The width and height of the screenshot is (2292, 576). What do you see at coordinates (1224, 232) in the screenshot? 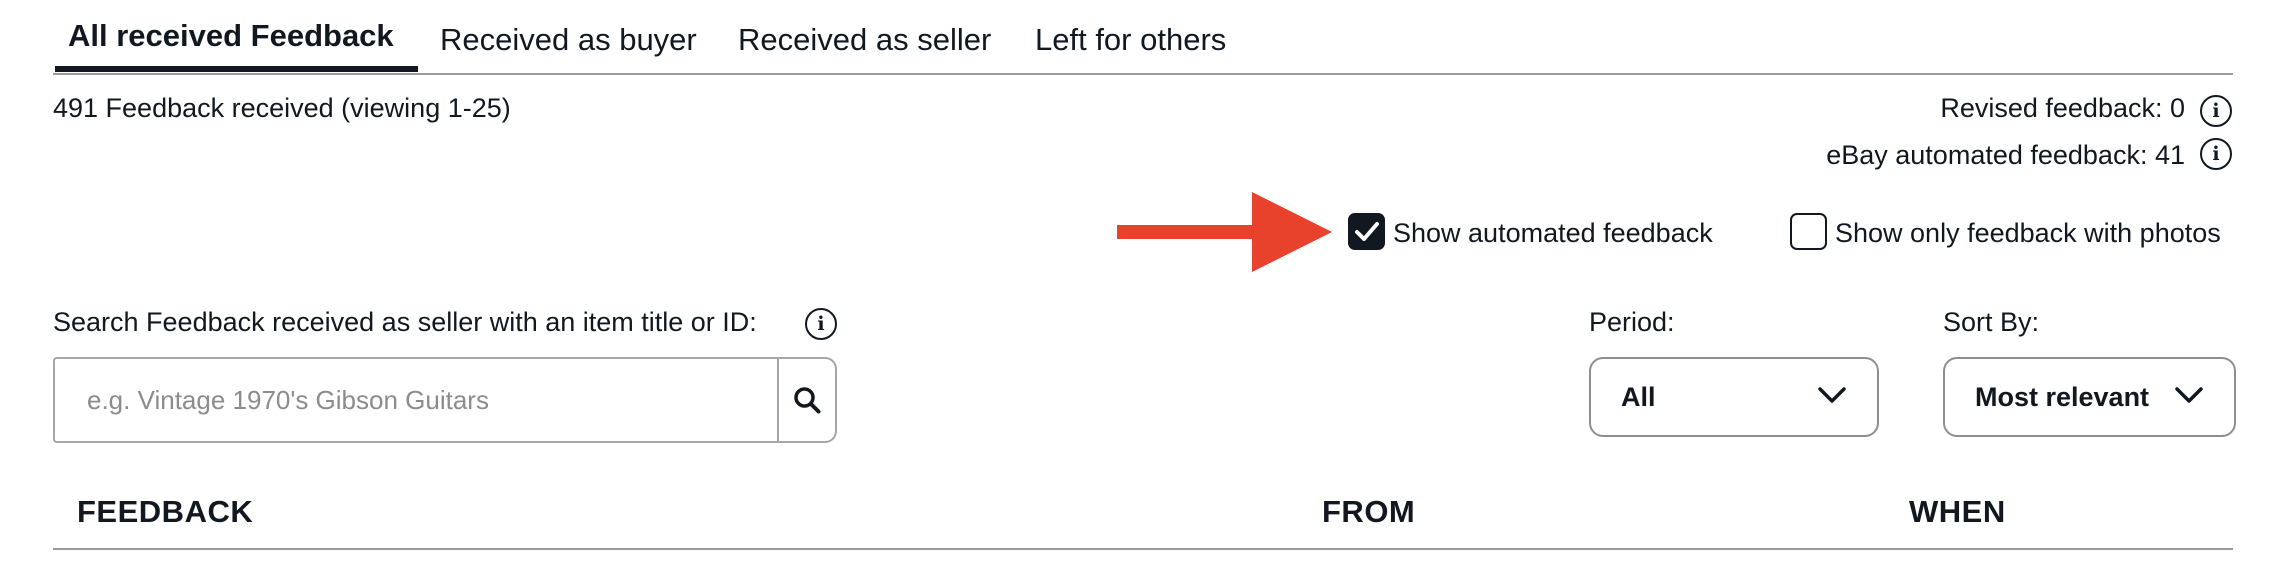
I see `annotation-arrow-icon` at bounding box center [1224, 232].